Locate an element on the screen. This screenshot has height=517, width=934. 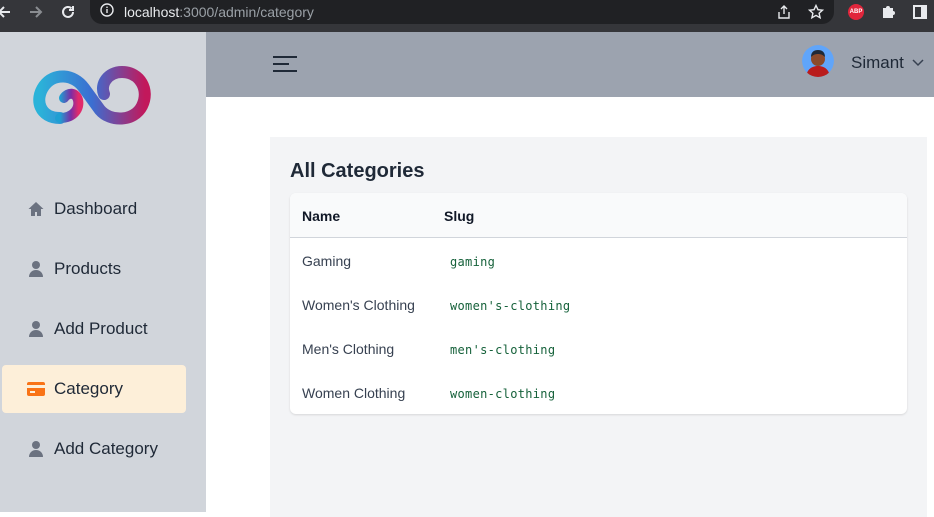
category-slug: women-clothing is located at coordinates (503, 394).